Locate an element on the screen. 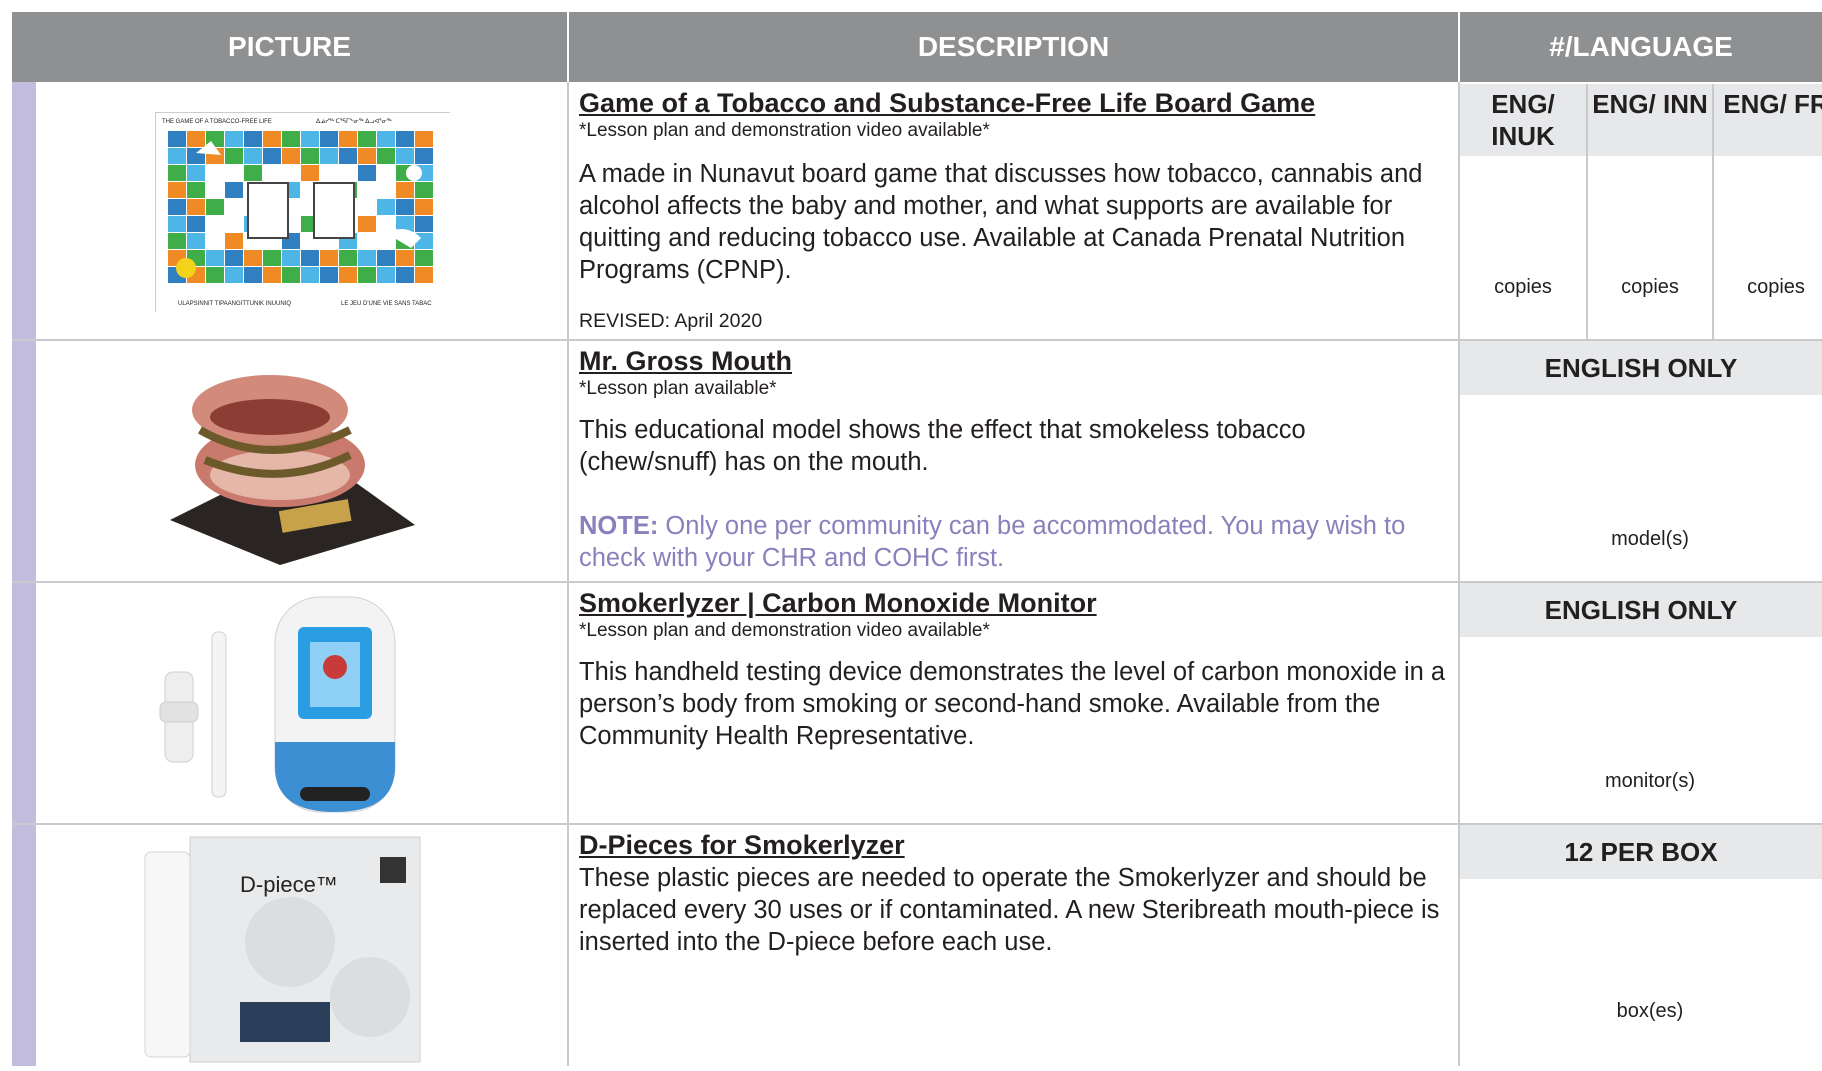 The width and height of the screenshot is (1822, 1071). row1-unit-eng-inuk: copies is located at coordinates (1523, 287).